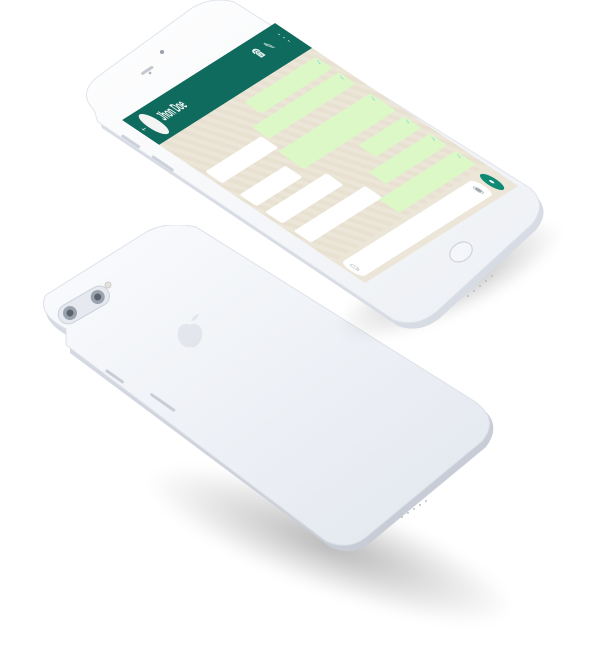  I want to click on sensor, so click(150, 73).